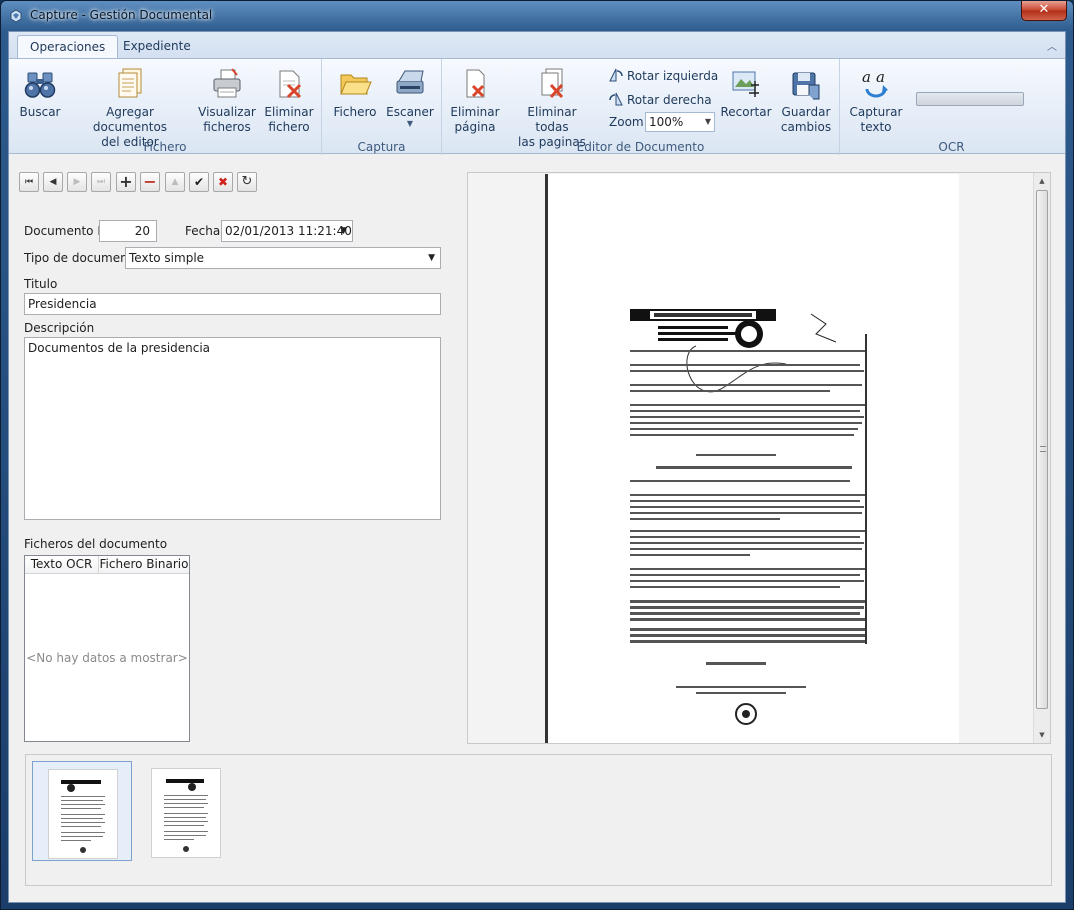  What do you see at coordinates (223, 182) in the screenshot?
I see `nav-cancel-button: ✖` at bounding box center [223, 182].